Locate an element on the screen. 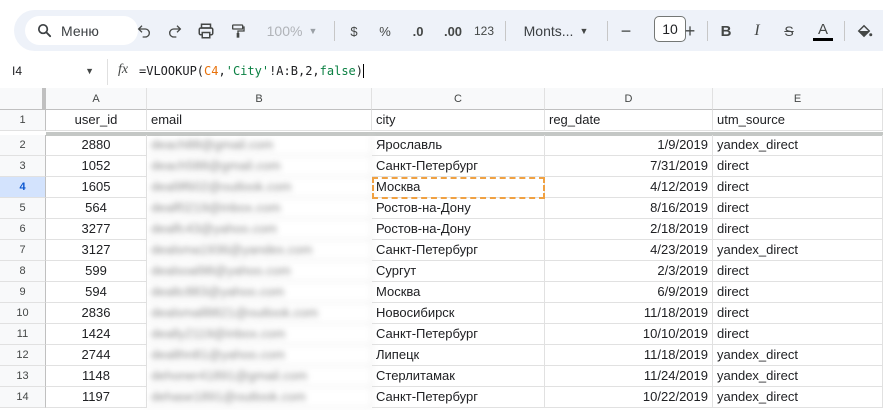  row-number: 4 is located at coordinates (23, 187).